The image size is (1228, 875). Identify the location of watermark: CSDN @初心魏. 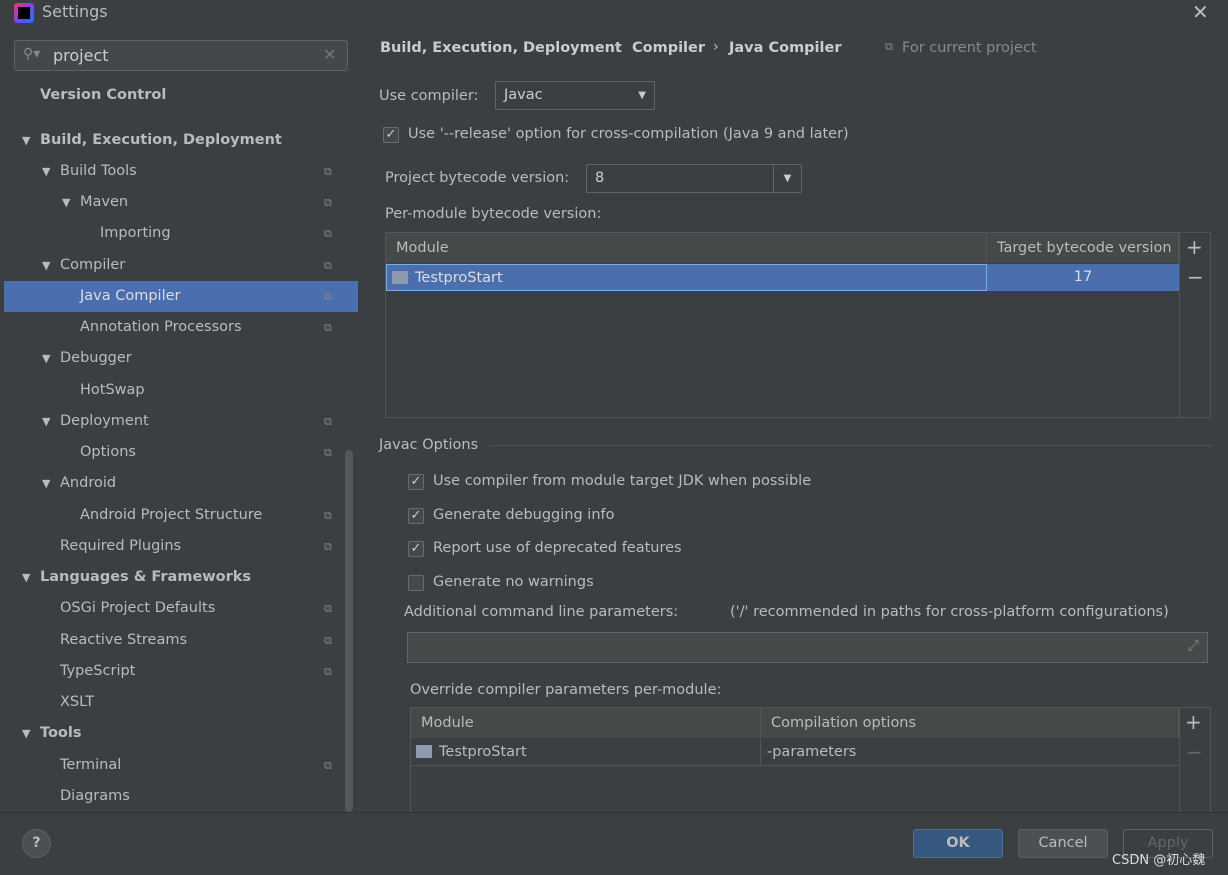
(1159, 860).